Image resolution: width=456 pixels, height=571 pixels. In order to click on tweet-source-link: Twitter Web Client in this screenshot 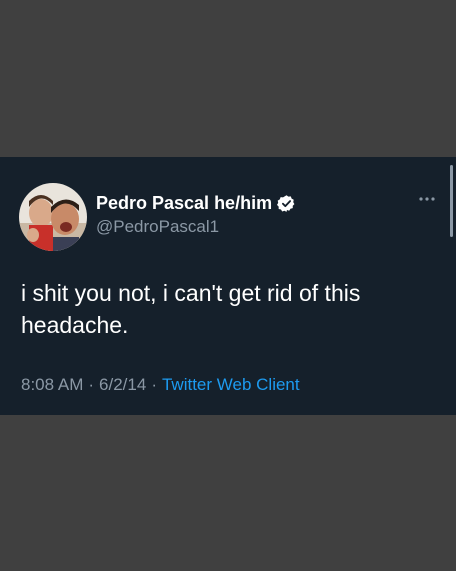, I will do `click(231, 384)`.